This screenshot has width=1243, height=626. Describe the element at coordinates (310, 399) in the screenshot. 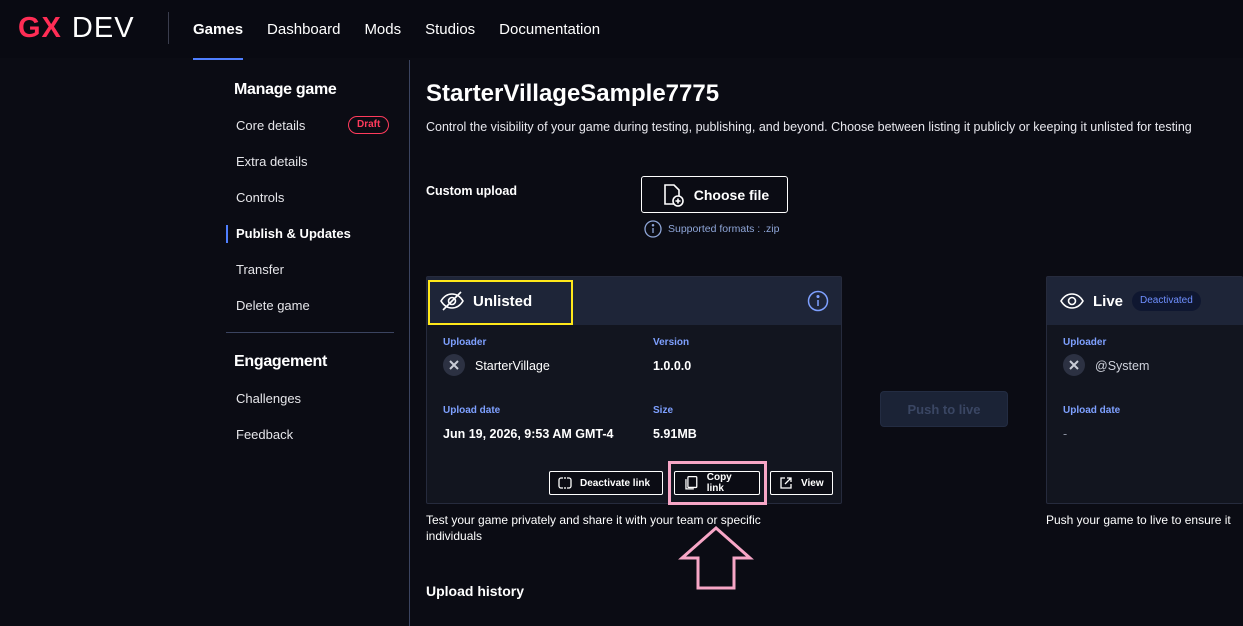

I see `sidebar-item-challenges: Challenges` at that location.